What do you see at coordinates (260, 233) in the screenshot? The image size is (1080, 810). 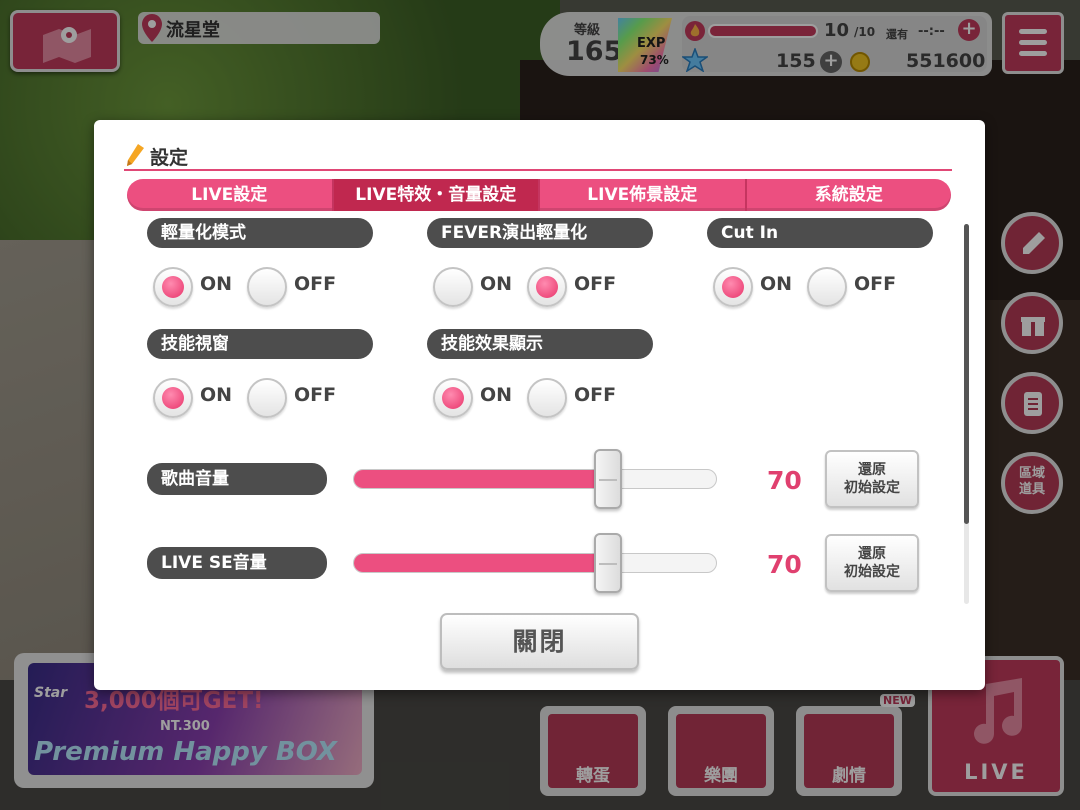 I see `option-label: 輕量化模式` at bounding box center [260, 233].